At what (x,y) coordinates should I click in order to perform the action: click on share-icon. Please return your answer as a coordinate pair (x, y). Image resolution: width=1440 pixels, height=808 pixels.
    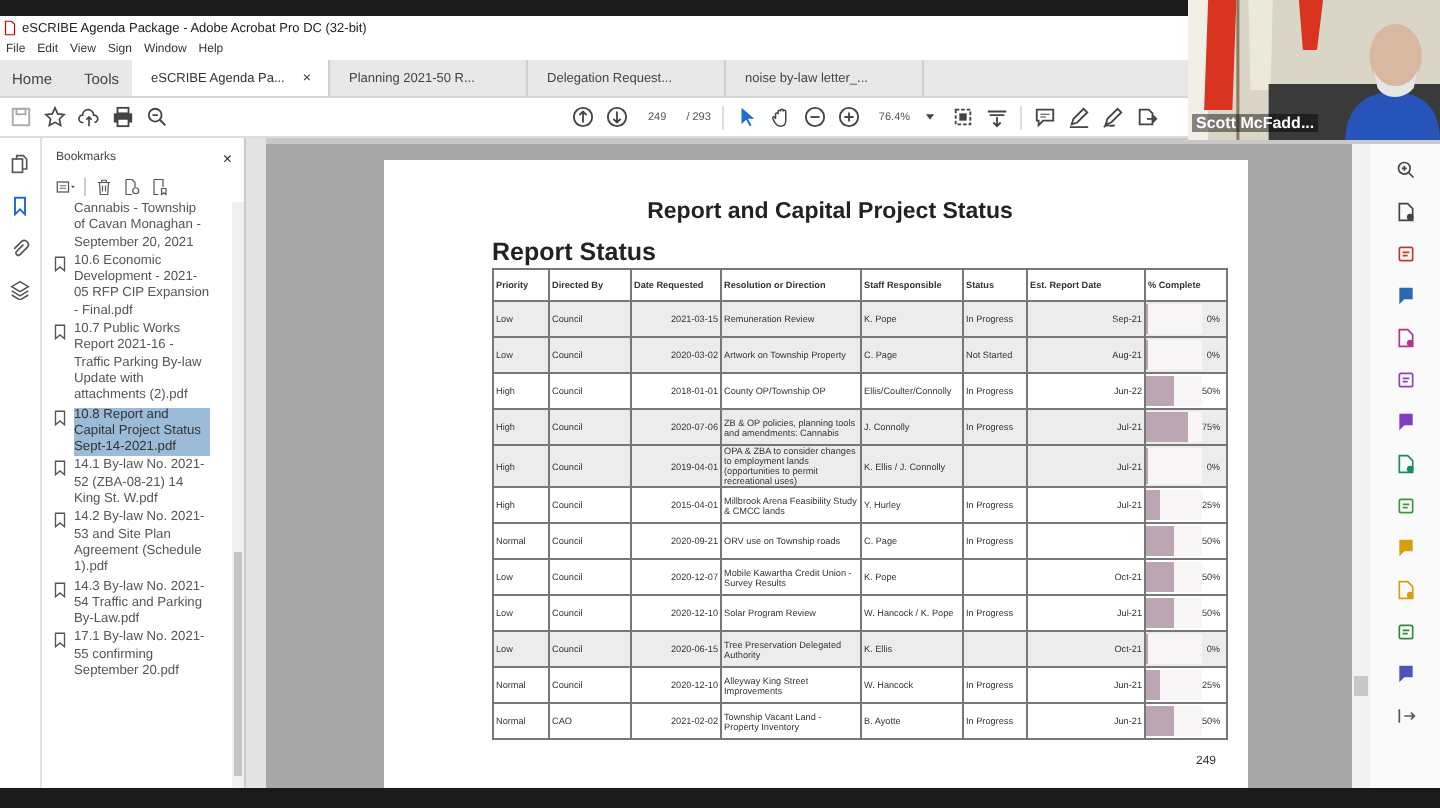
    Looking at the image, I should click on (1147, 117).